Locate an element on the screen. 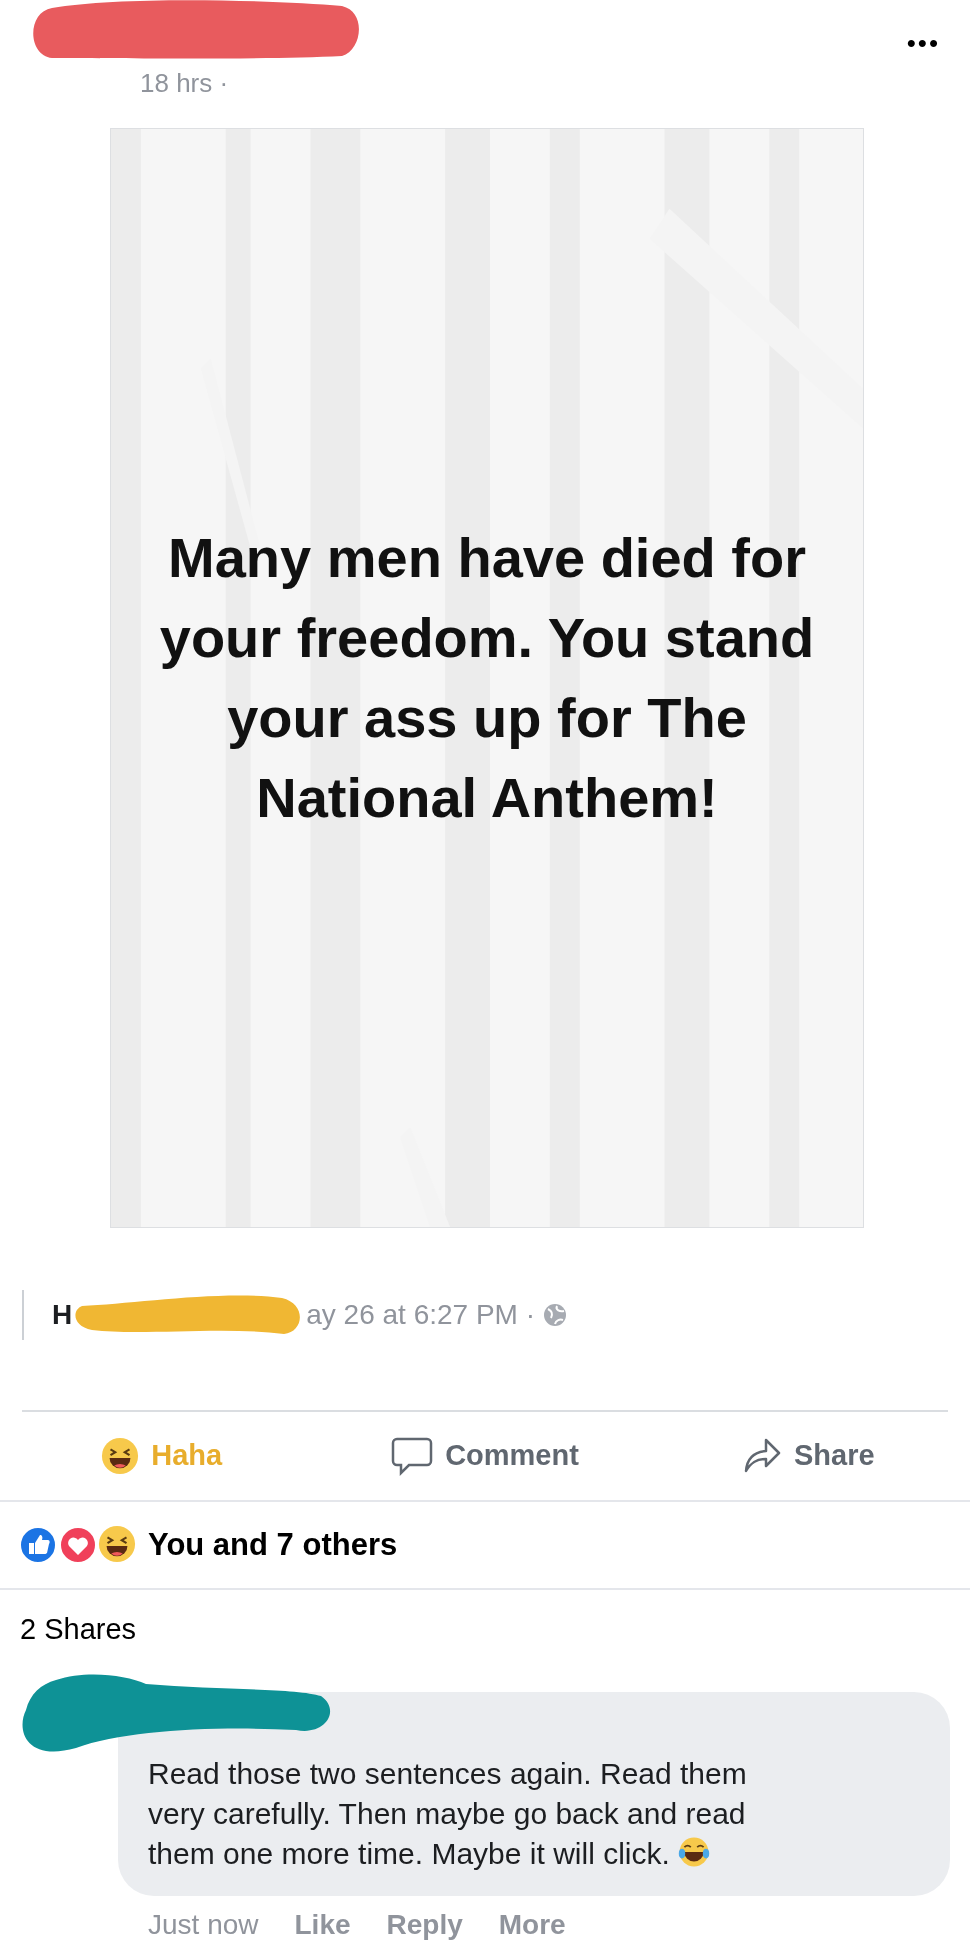 The width and height of the screenshot is (970, 1958). author-initial: H is located at coordinates (62, 1315).